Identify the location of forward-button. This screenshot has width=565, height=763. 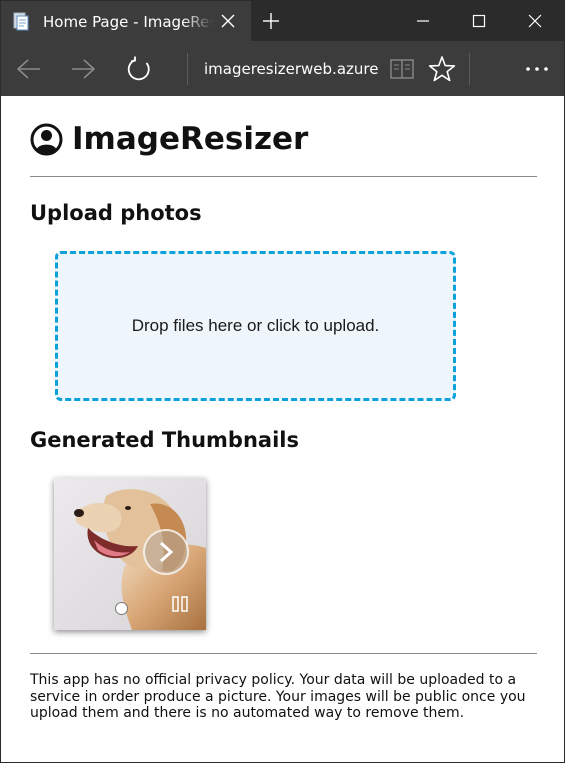
(83, 69).